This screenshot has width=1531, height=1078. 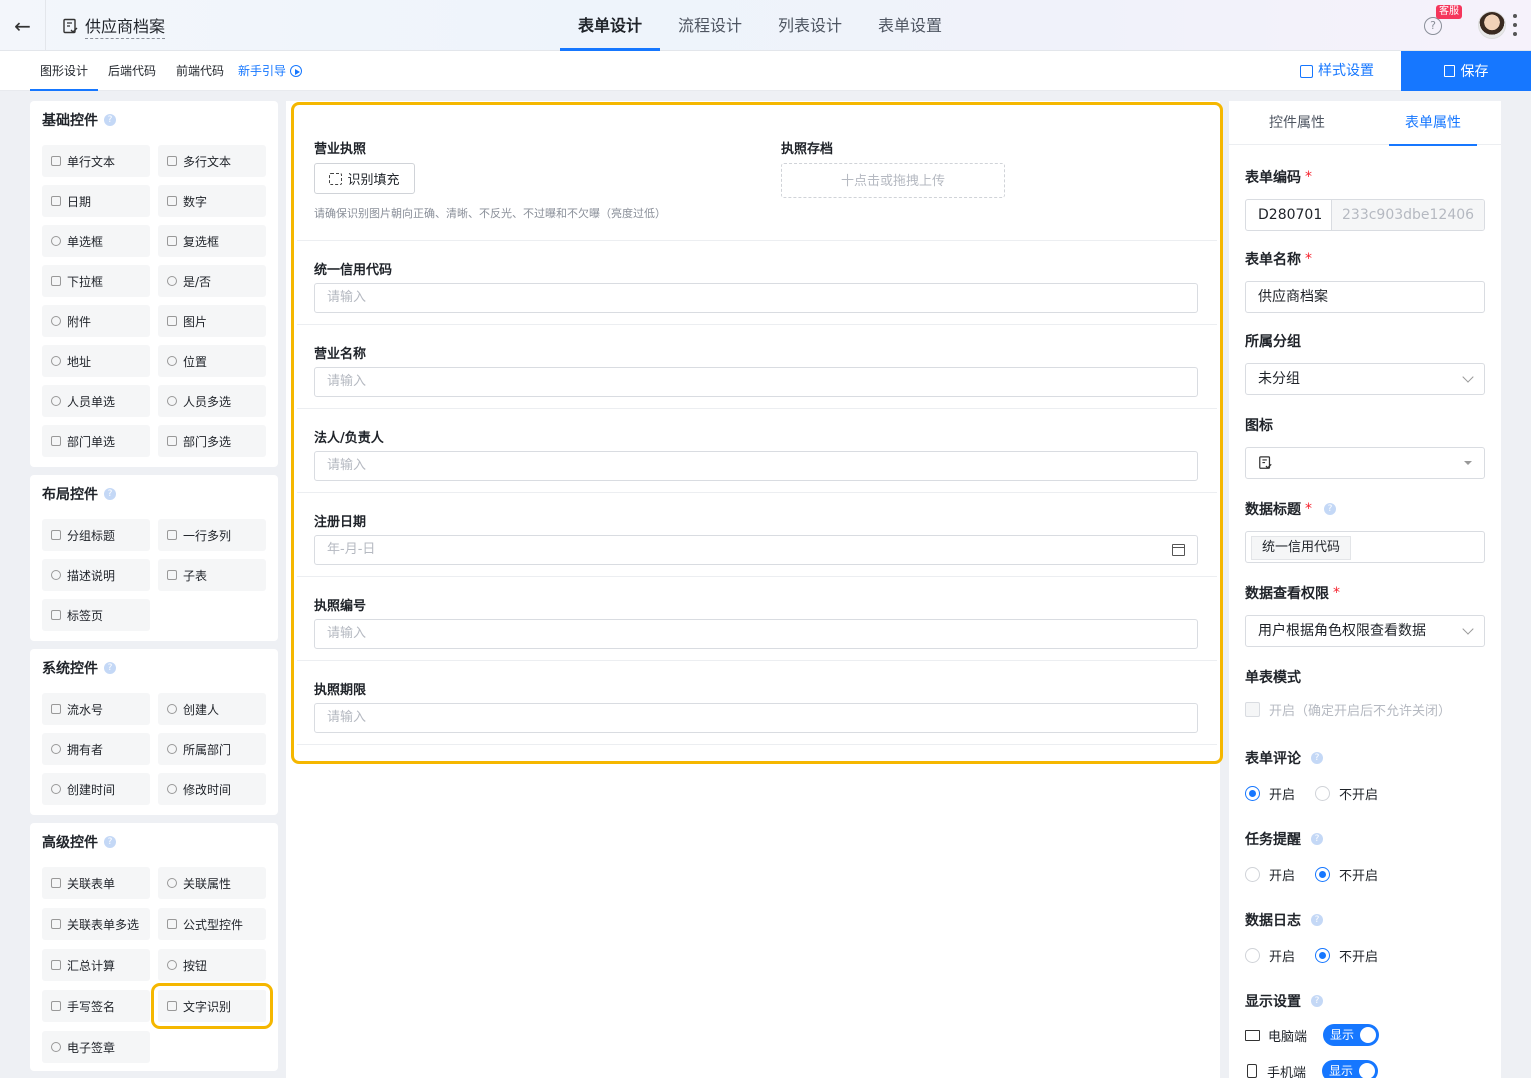 I want to click on avatar, so click(x=1492, y=25).